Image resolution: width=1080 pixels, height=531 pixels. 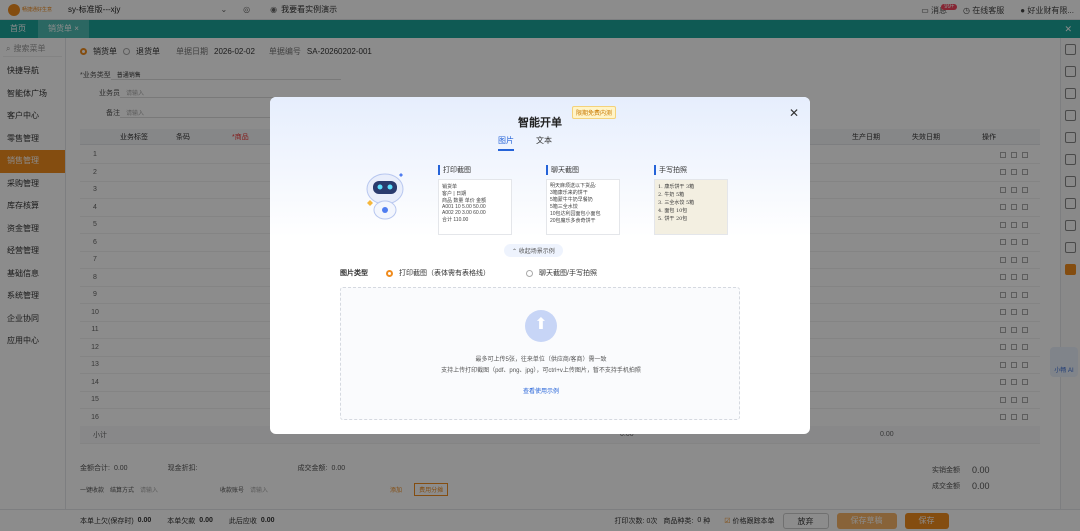 I want to click on sample-line: 商品 数量 单价 金额, so click(x=464, y=201).